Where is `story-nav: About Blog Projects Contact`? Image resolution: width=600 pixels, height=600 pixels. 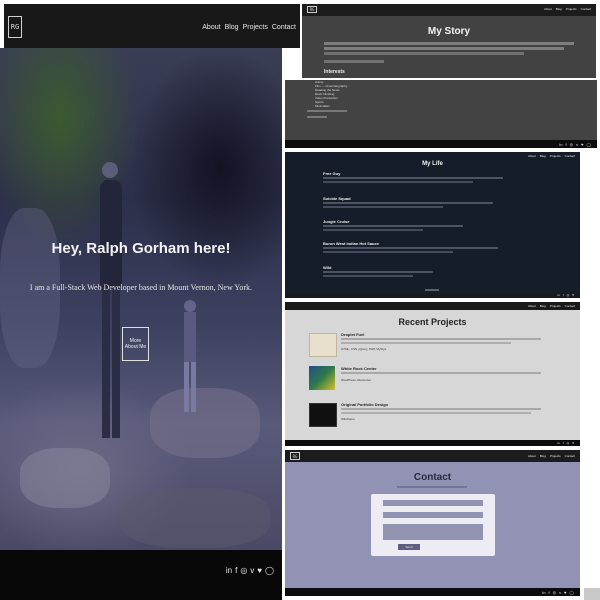
story-nav: About Blog Projects Contact is located at coordinates (567, 9).